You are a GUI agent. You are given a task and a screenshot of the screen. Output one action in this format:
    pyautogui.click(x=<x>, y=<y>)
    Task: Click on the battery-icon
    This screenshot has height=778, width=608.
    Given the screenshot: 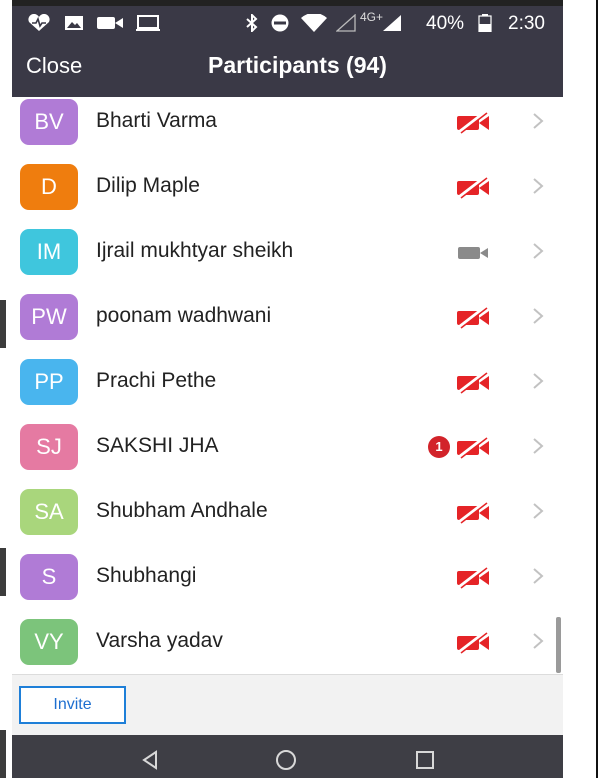 What is the action you would take?
    pyautogui.click(x=485, y=23)
    